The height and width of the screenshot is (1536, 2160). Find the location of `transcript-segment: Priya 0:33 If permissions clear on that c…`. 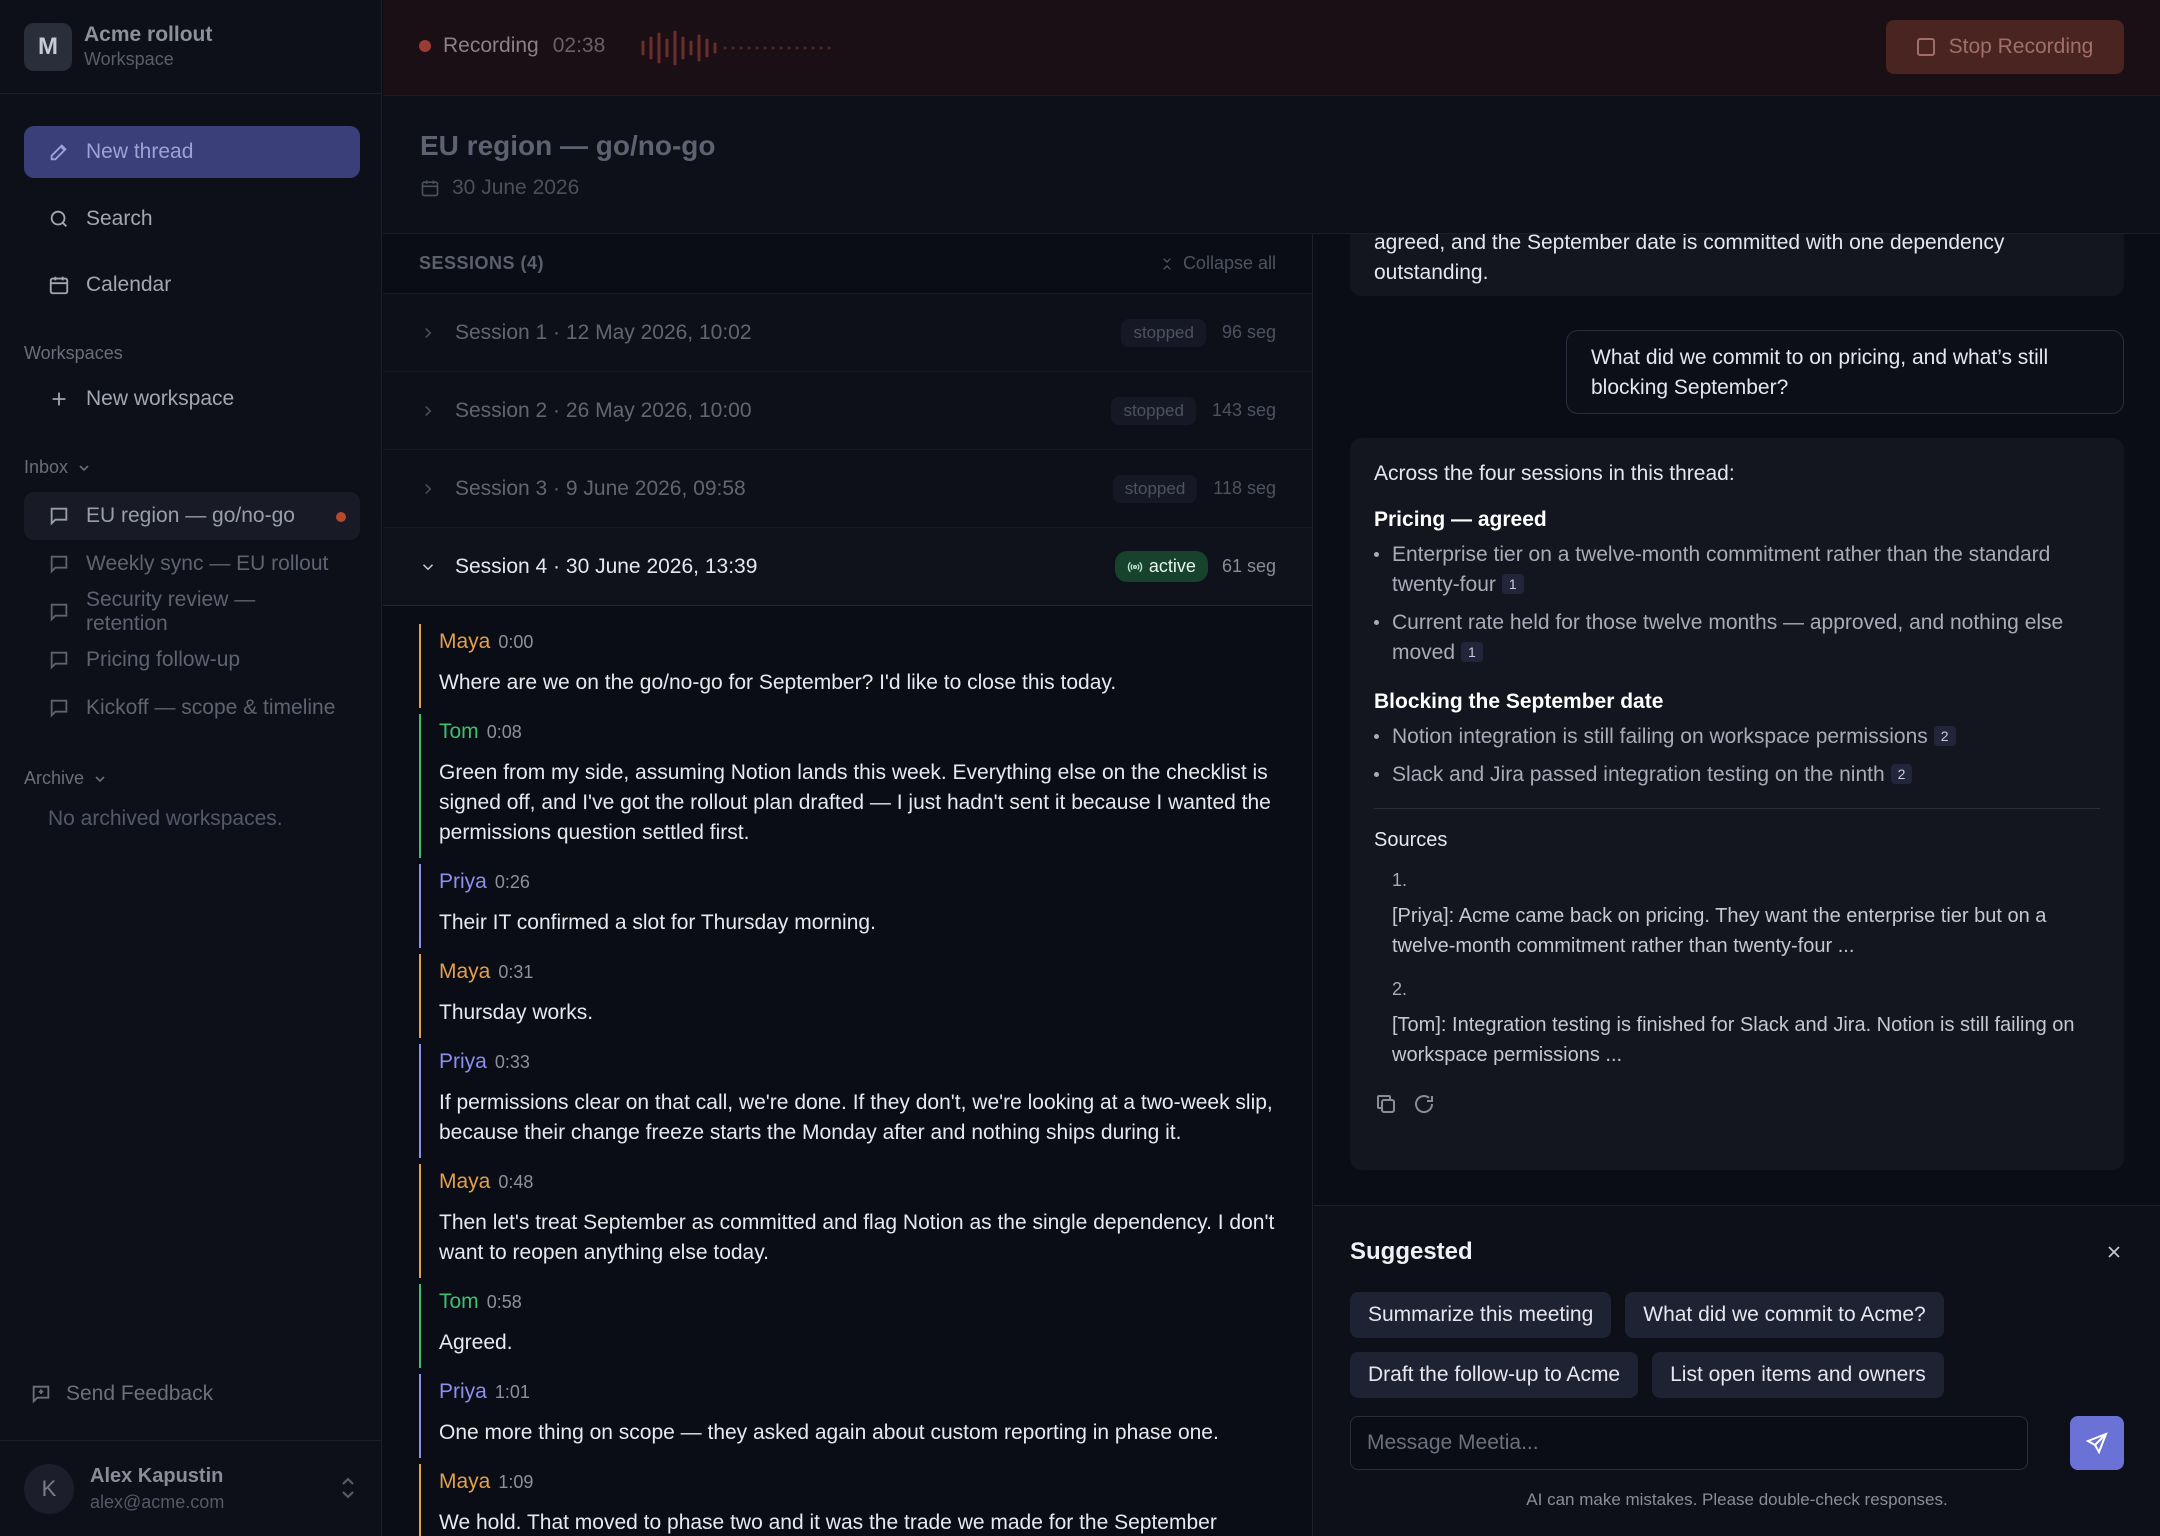

transcript-segment: Priya 0:33 If permissions clear on that c… is located at coordinates (847, 1101).